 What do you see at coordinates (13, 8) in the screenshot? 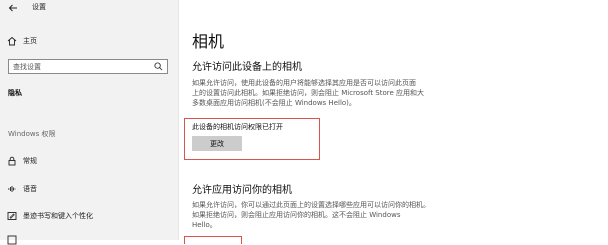
I see `back-arrow-icon` at bounding box center [13, 8].